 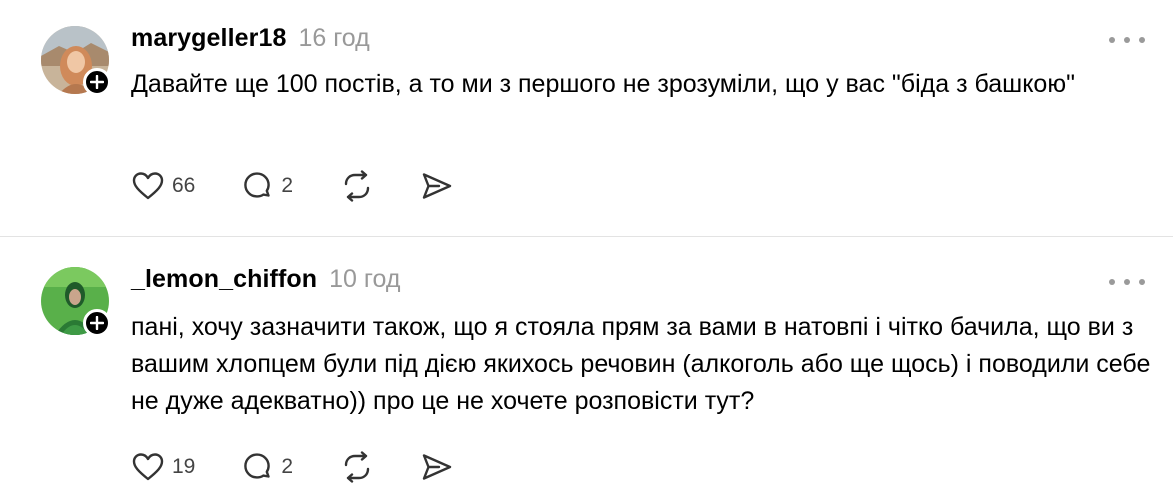 I want to click on post-header: marygeller18 16 год, so click(x=250, y=38).